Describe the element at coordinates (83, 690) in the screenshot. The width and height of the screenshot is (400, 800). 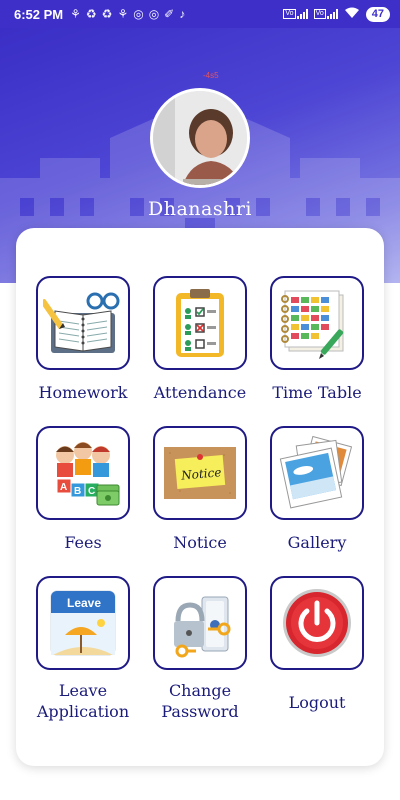
I see `leave-label-line1: Leave` at that location.